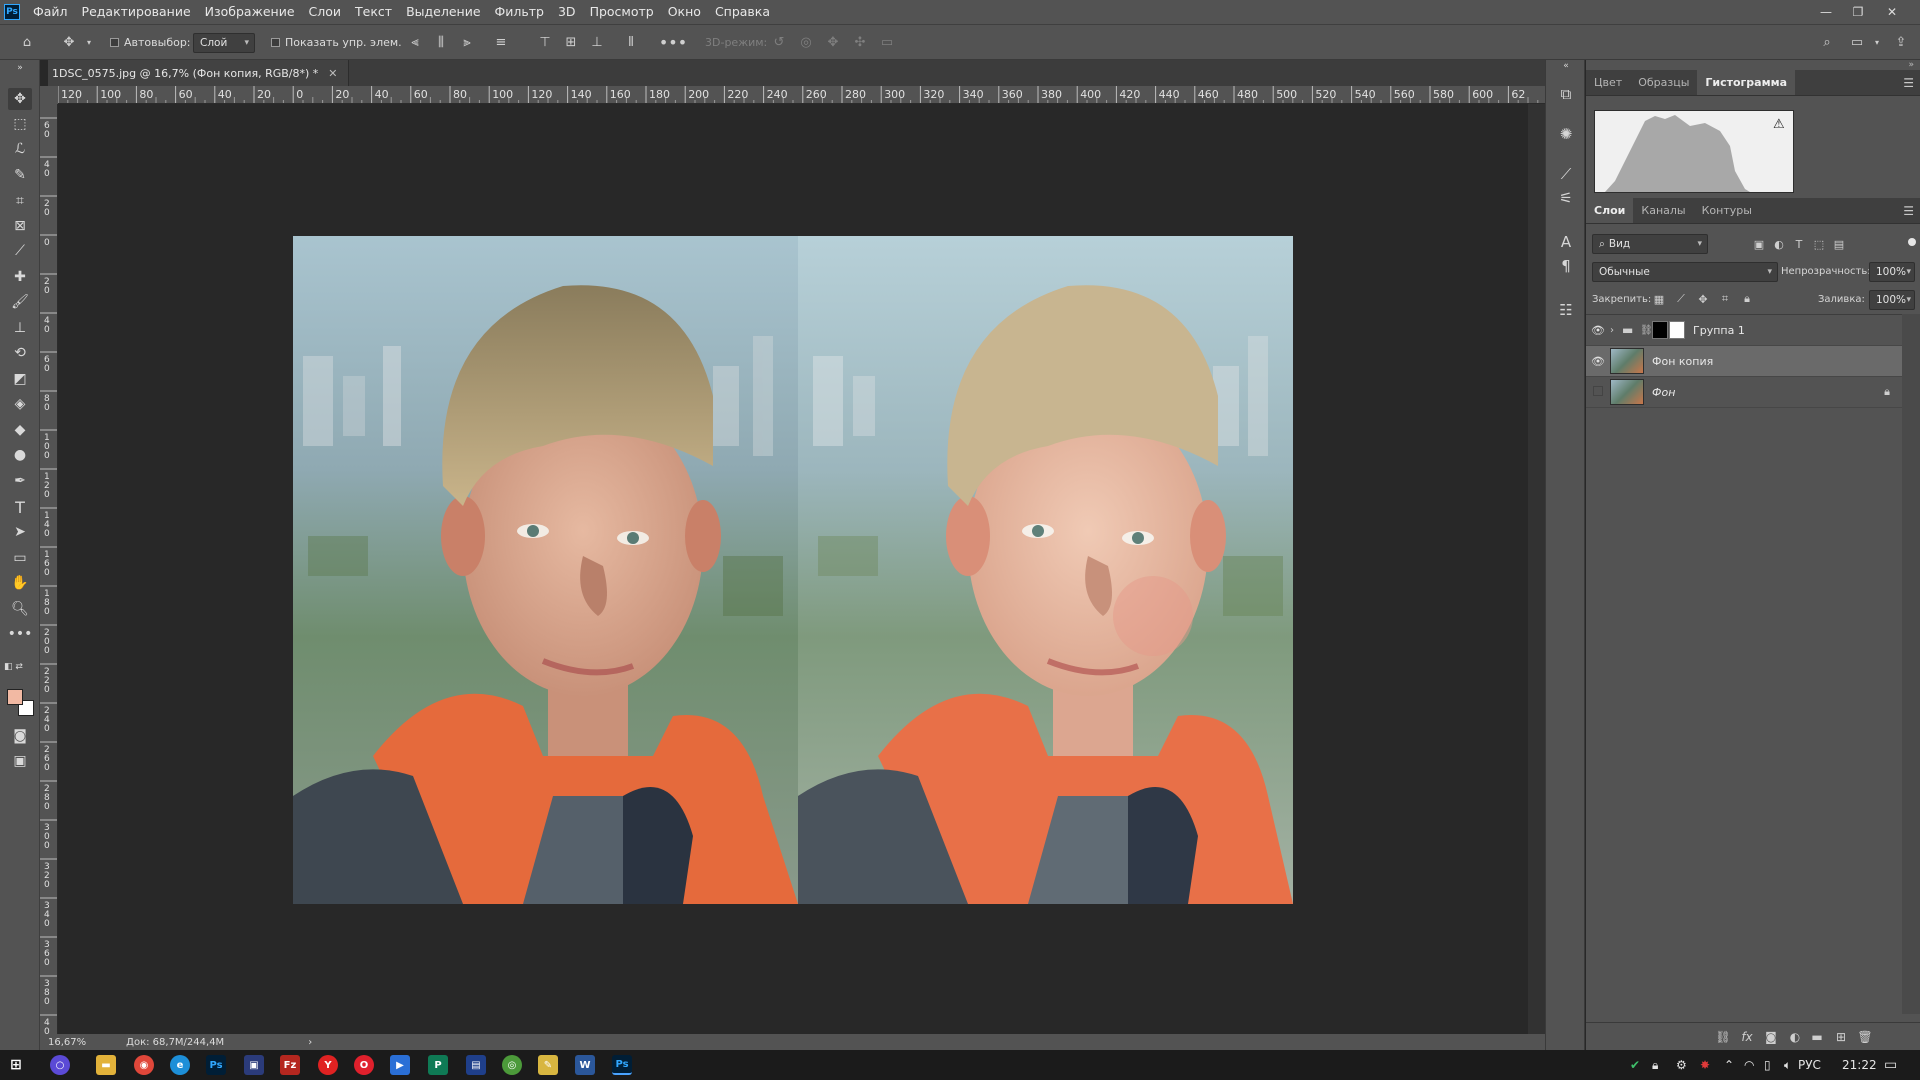  Describe the element at coordinates (1890, 1065) in the screenshot. I see `notifications-icon: ▭` at that location.